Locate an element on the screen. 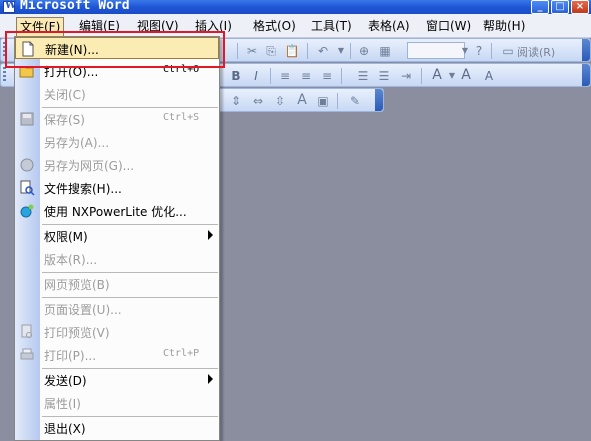  font-color-icon: A is located at coordinates (437, 75).